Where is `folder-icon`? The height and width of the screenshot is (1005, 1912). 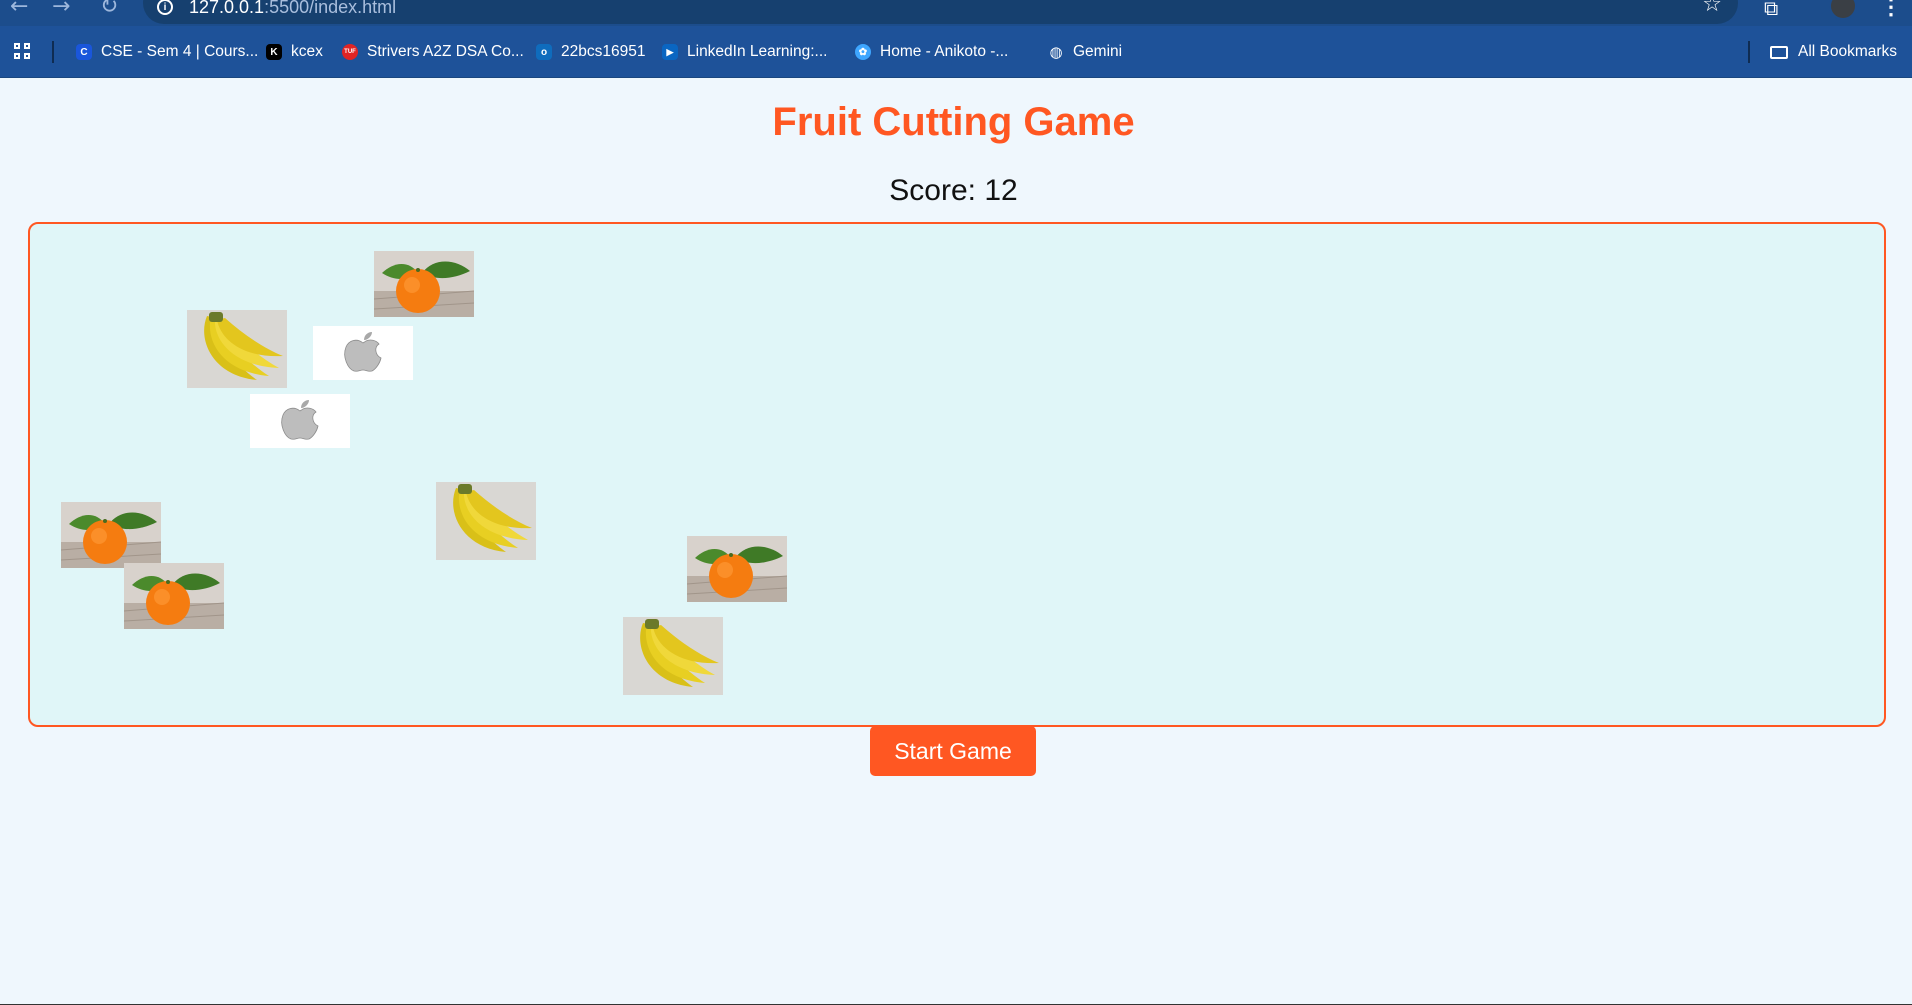
folder-icon is located at coordinates (1779, 52).